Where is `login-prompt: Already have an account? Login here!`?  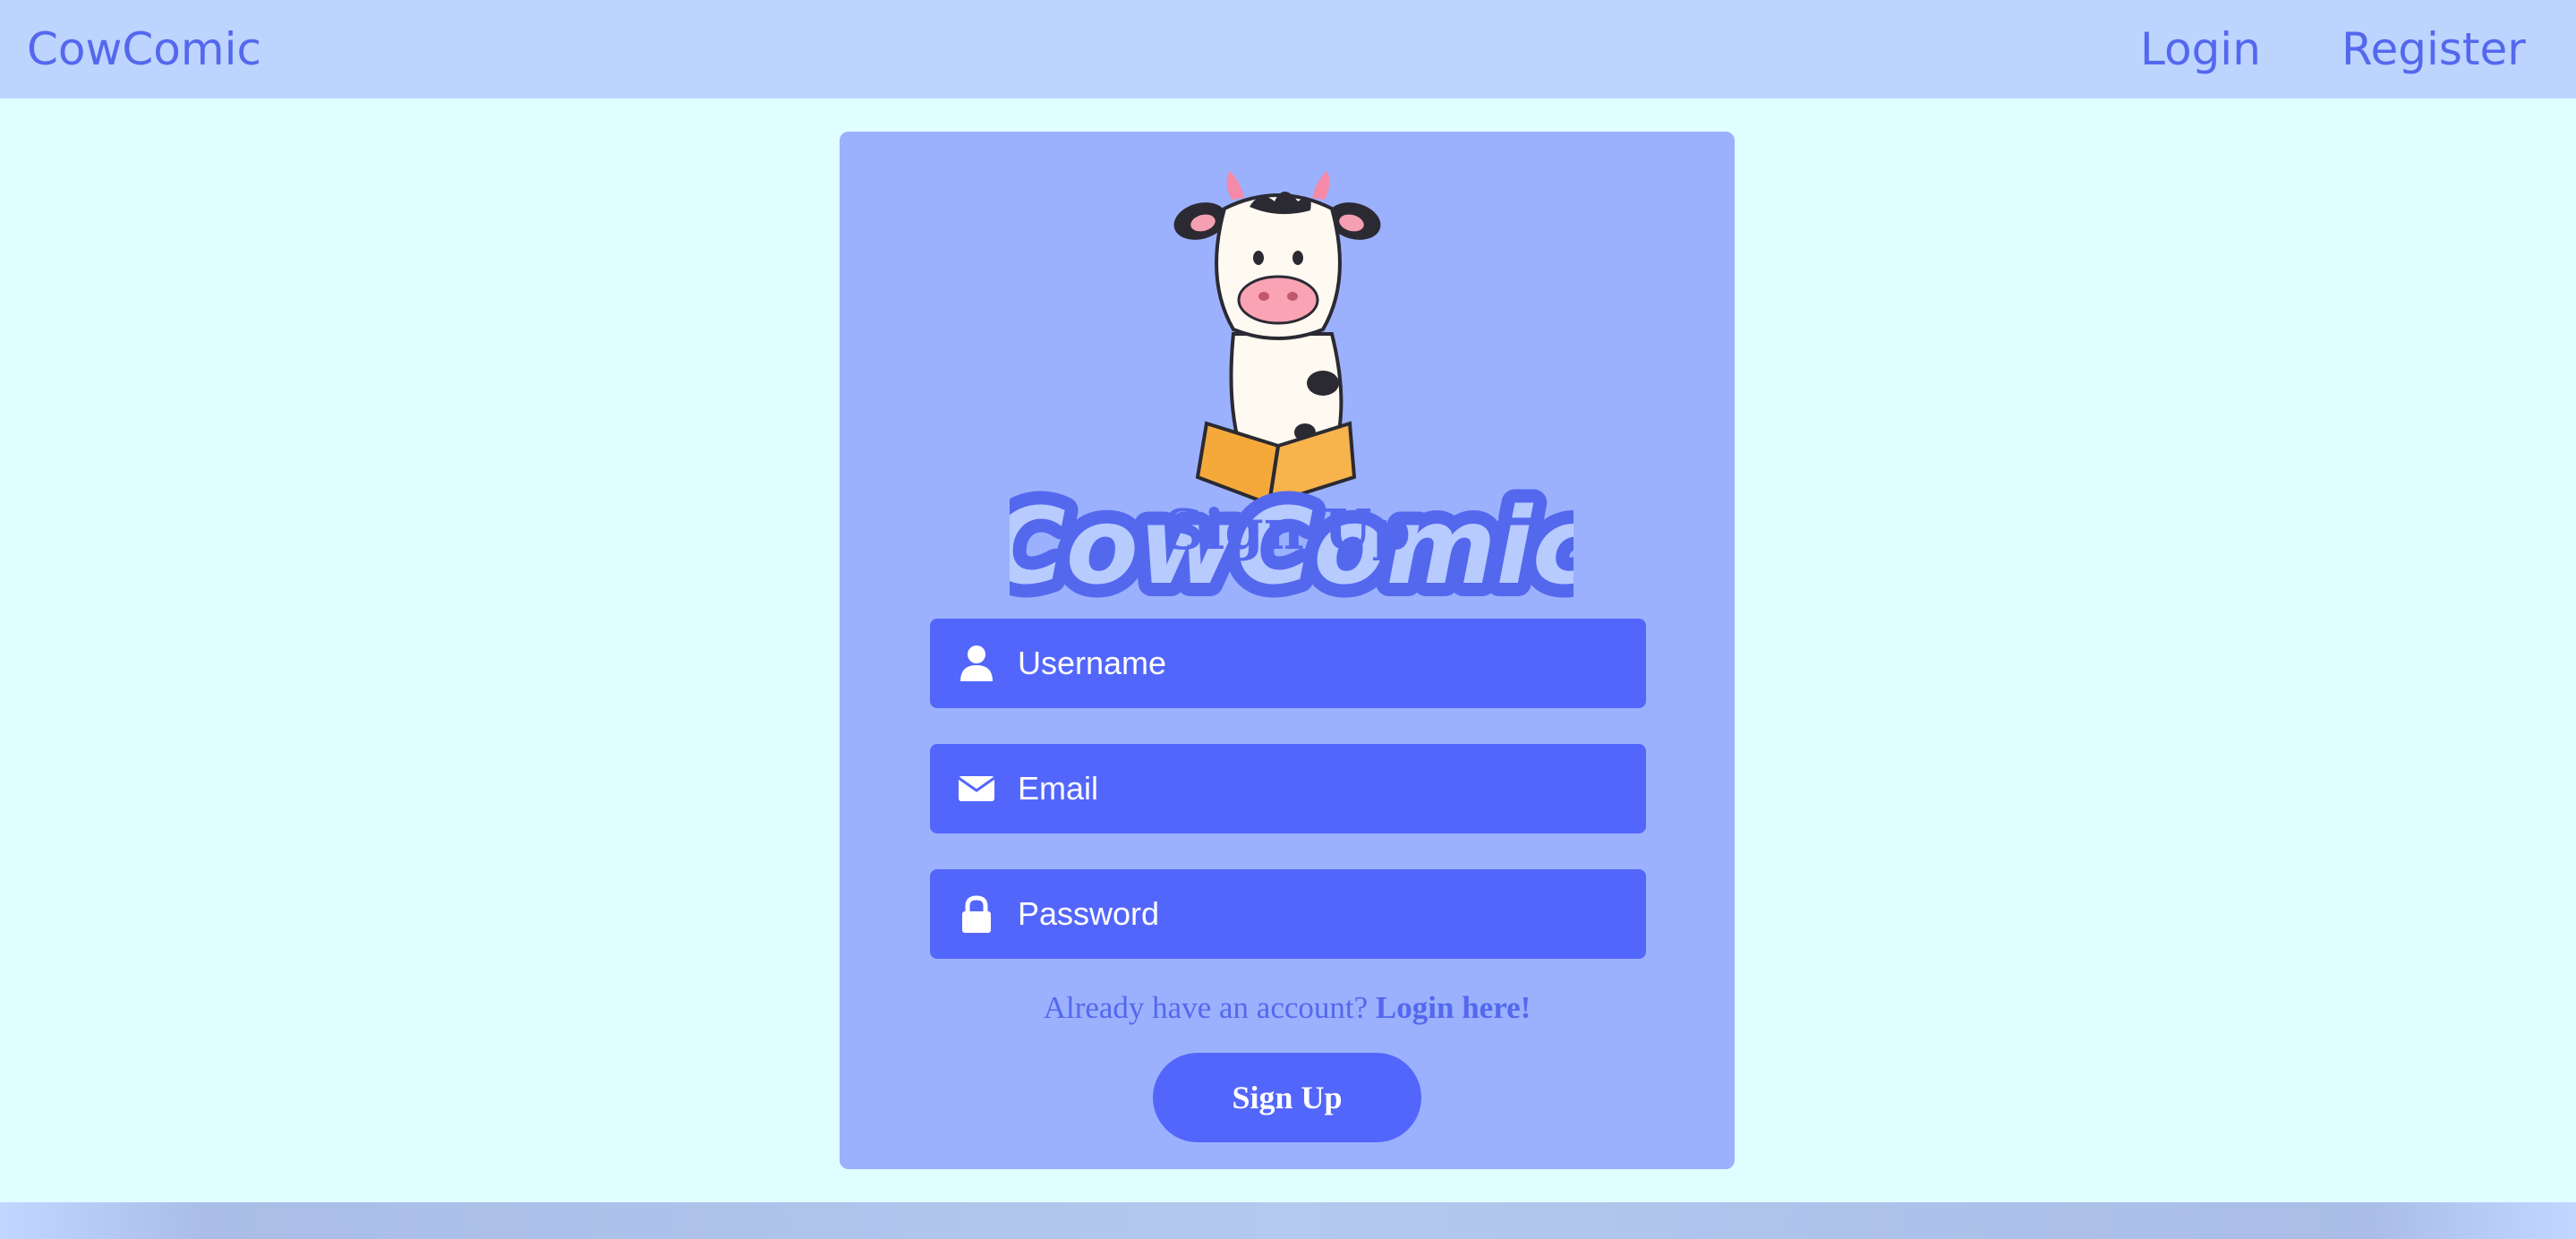
login-prompt: Already have an account? Login here! is located at coordinates (1287, 1008).